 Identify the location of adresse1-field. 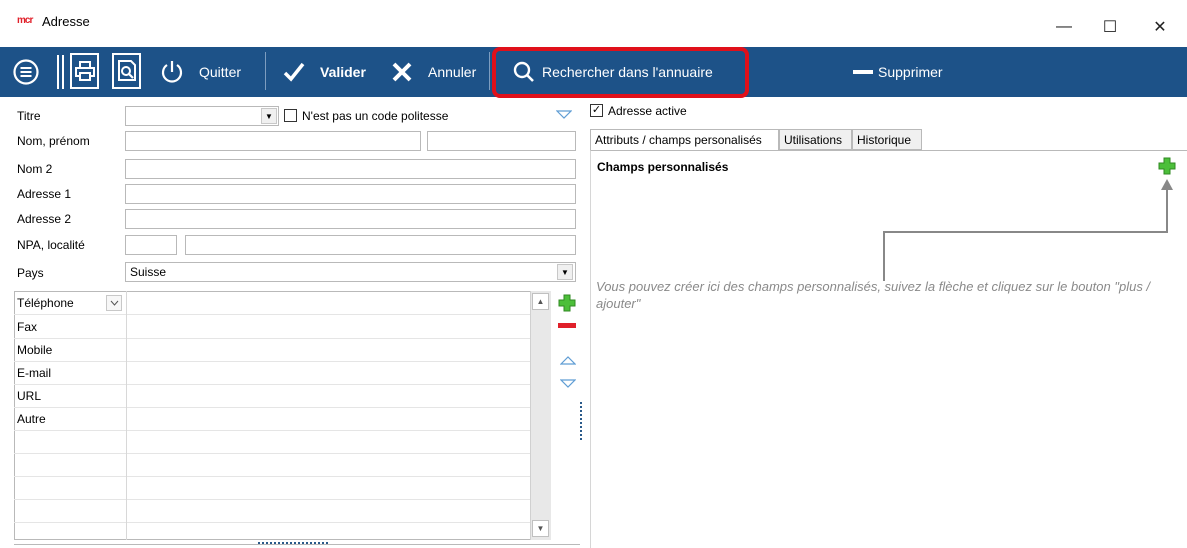
(350, 194).